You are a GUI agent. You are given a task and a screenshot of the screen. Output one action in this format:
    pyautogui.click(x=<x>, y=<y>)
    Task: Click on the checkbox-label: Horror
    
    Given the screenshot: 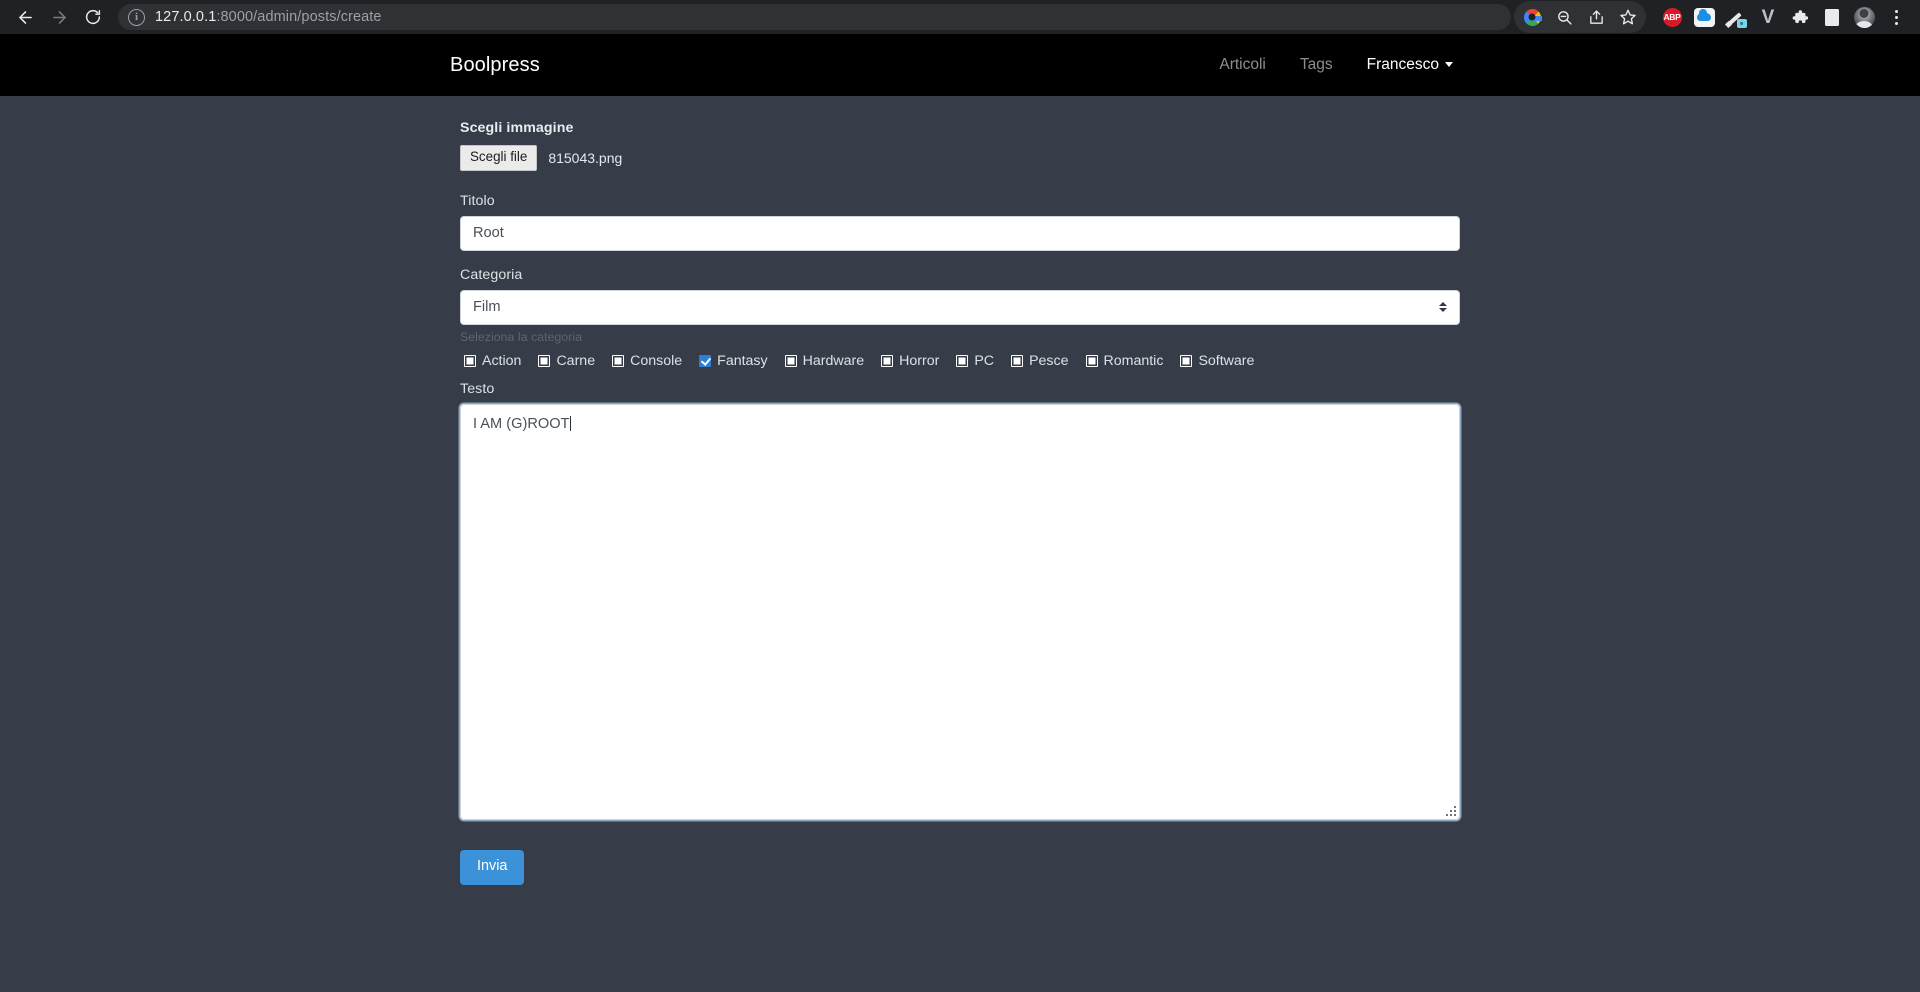 What is the action you would take?
    pyautogui.click(x=919, y=360)
    